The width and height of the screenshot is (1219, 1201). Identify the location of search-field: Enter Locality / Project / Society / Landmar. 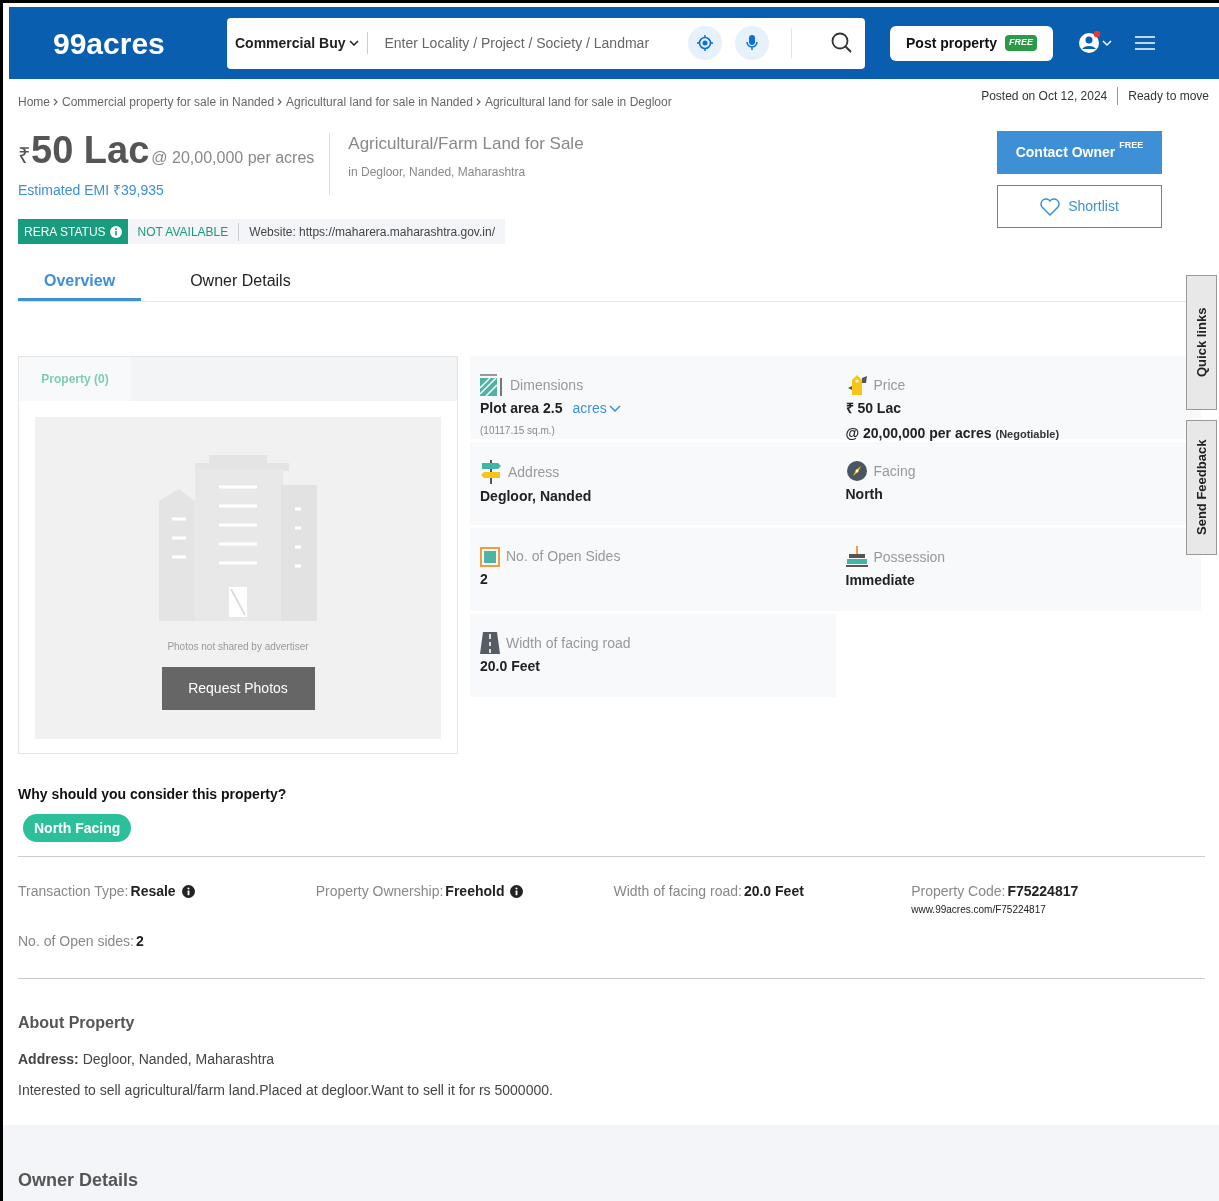
(534, 43).